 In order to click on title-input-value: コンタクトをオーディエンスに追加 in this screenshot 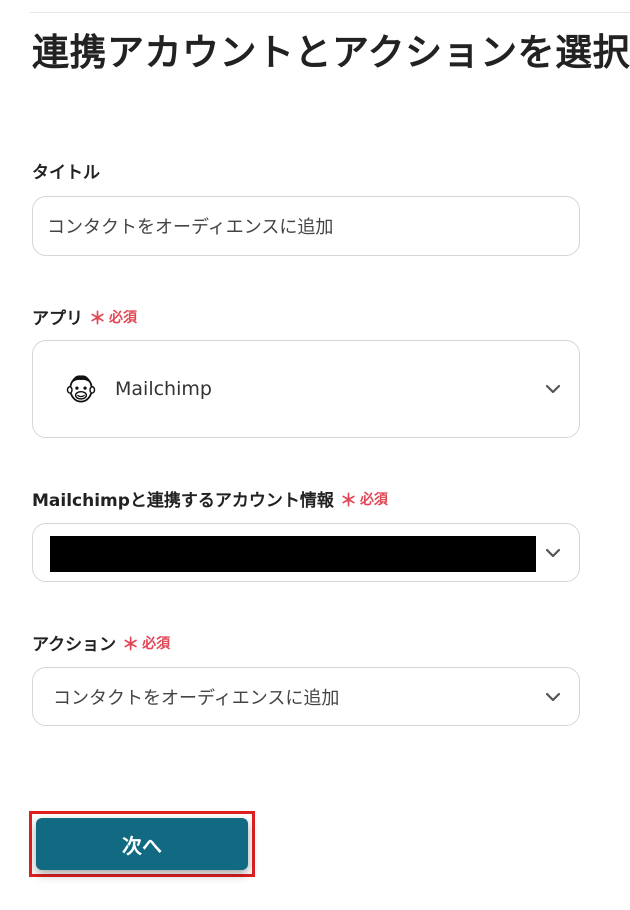, I will do `click(190, 227)`.